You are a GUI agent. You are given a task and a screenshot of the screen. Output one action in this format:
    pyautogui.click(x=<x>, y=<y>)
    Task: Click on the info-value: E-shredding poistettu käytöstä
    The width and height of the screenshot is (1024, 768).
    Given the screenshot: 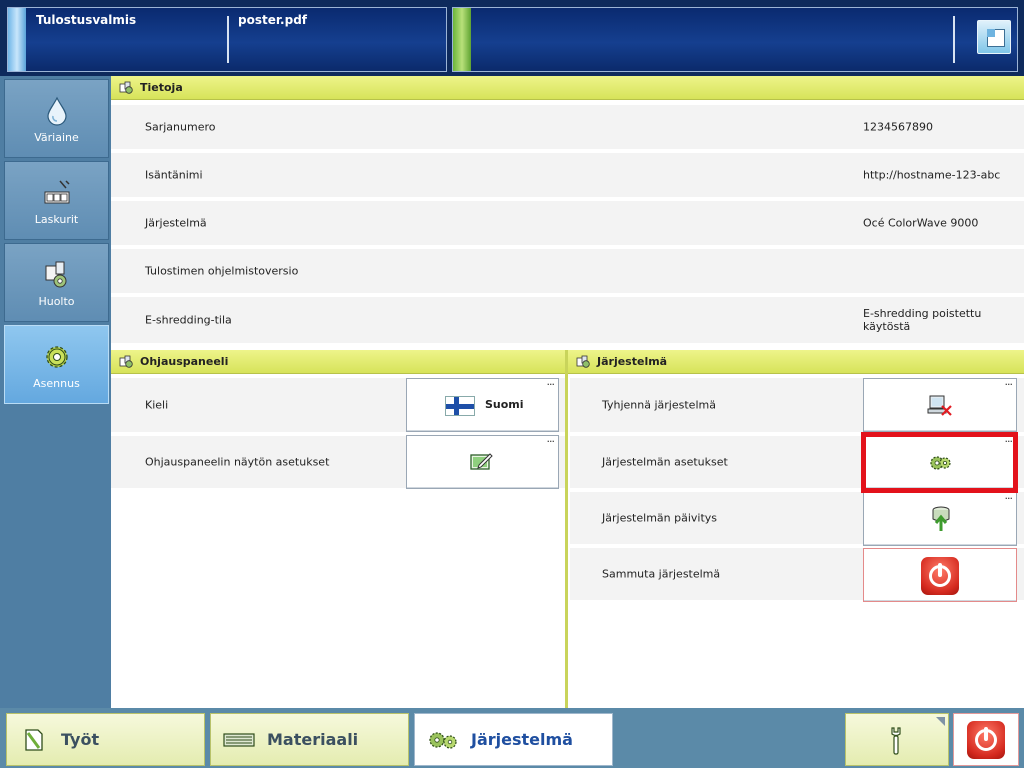 What is the action you would take?
    pyautogui.click(x=922, y=320)
    